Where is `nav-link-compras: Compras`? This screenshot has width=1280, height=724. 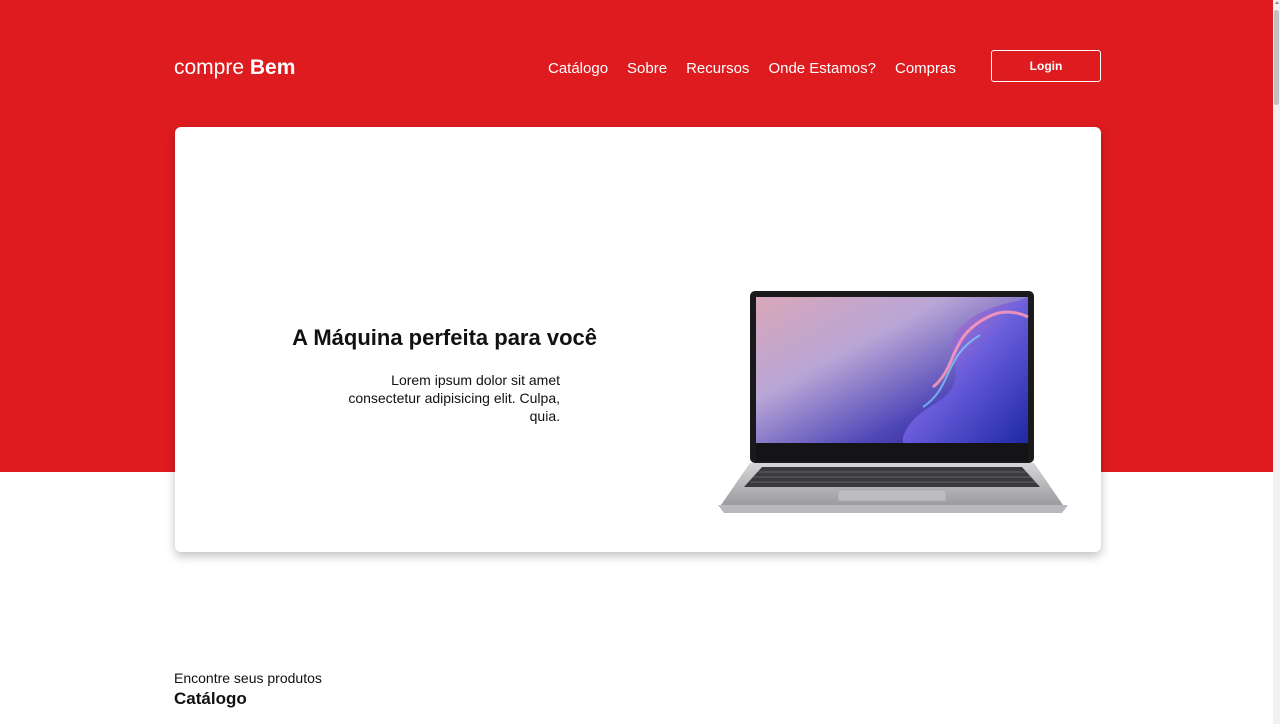 nav-link-compras: Compras is located at coordinates (925, 68).